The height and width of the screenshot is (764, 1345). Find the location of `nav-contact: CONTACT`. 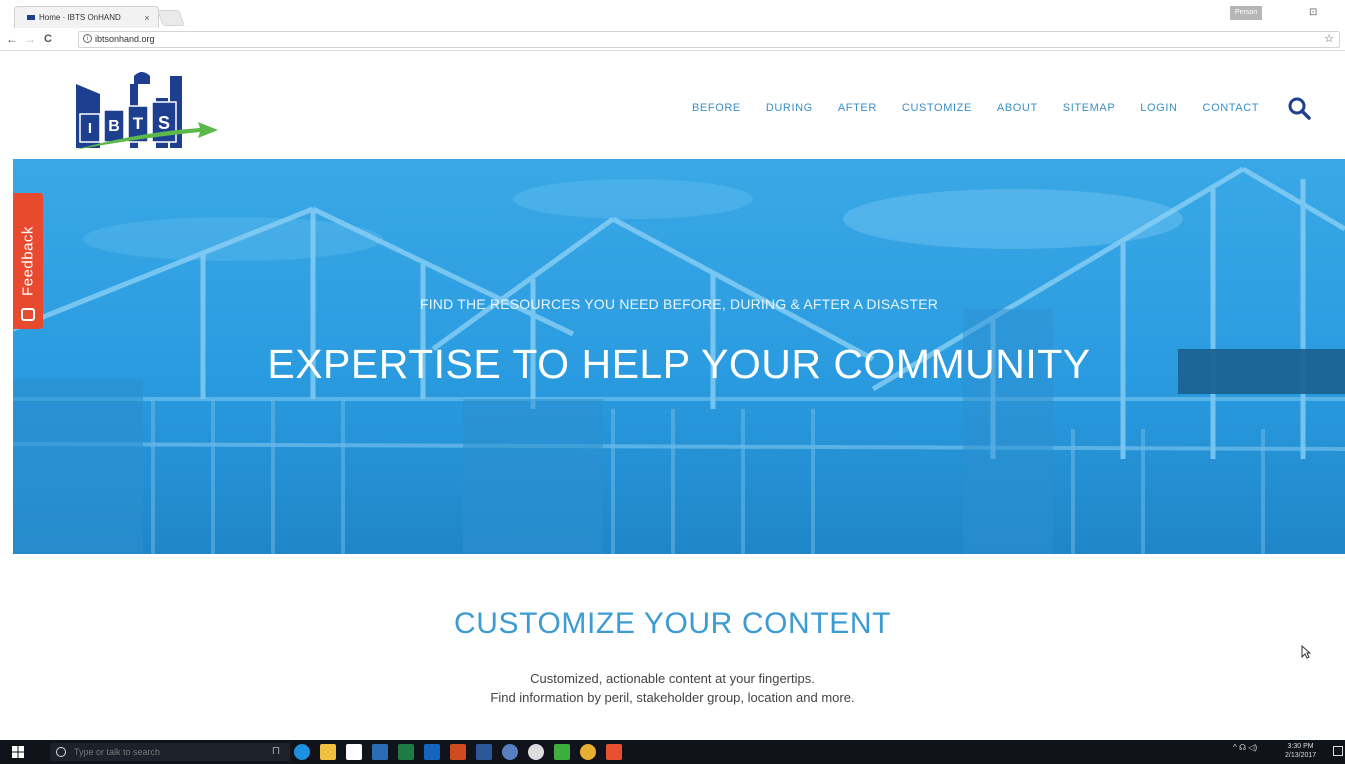

nav-contact: CONTACT is located at coordinates (1231, 108).